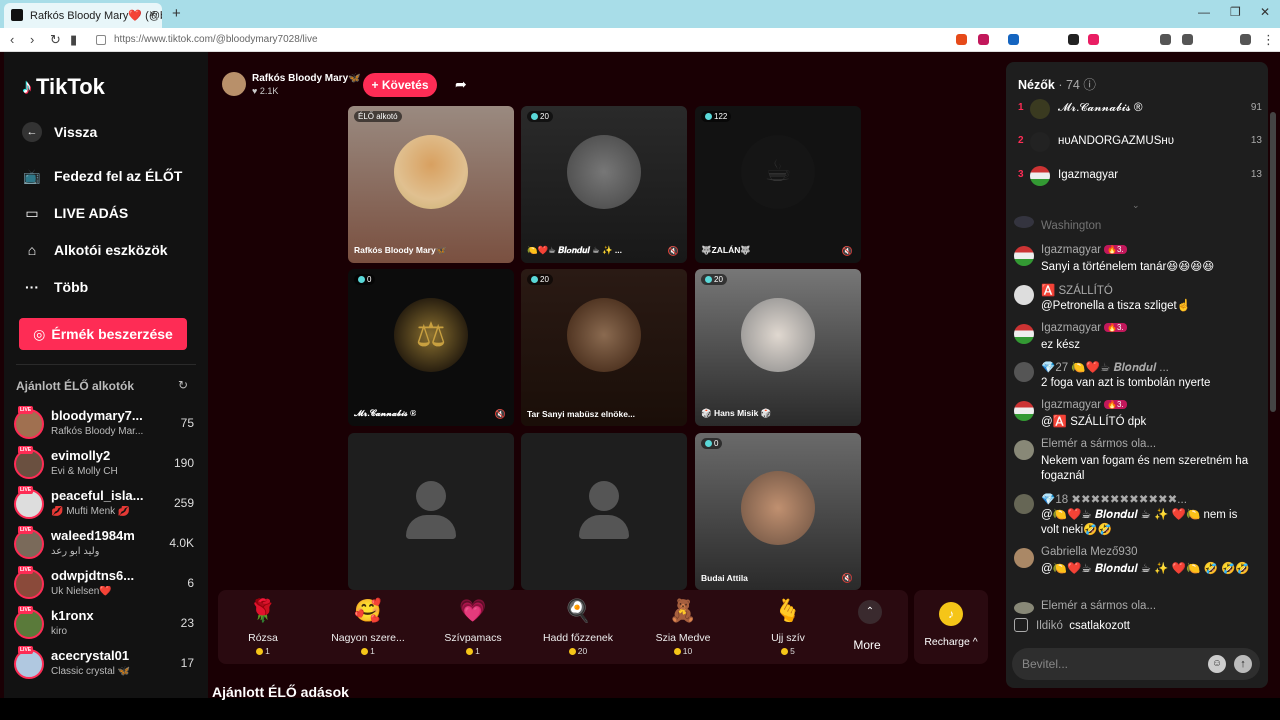 The image size is (1280, 720). I want to click on creator-item: LIVE waleed1984m وليد ابو رعد 4.0K, so click(107, 544).